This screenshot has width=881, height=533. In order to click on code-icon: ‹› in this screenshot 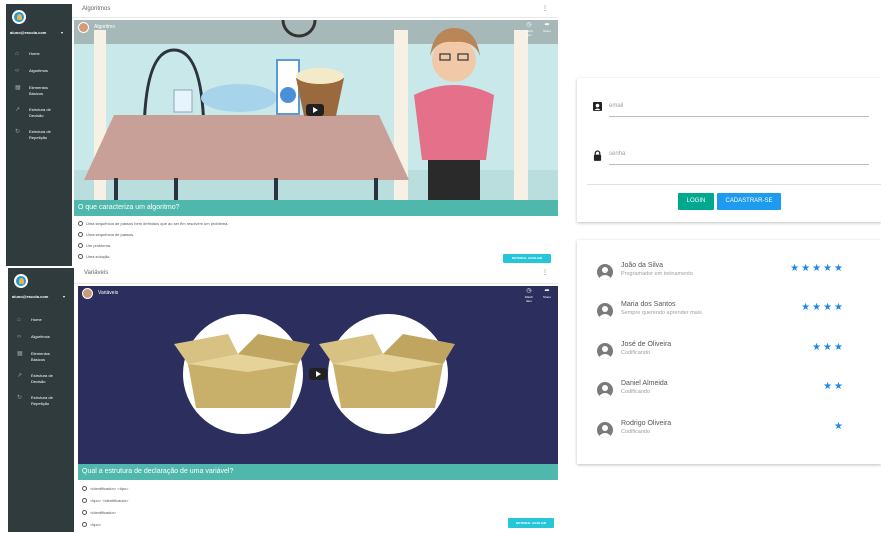, I will do `click(17, 71)`.